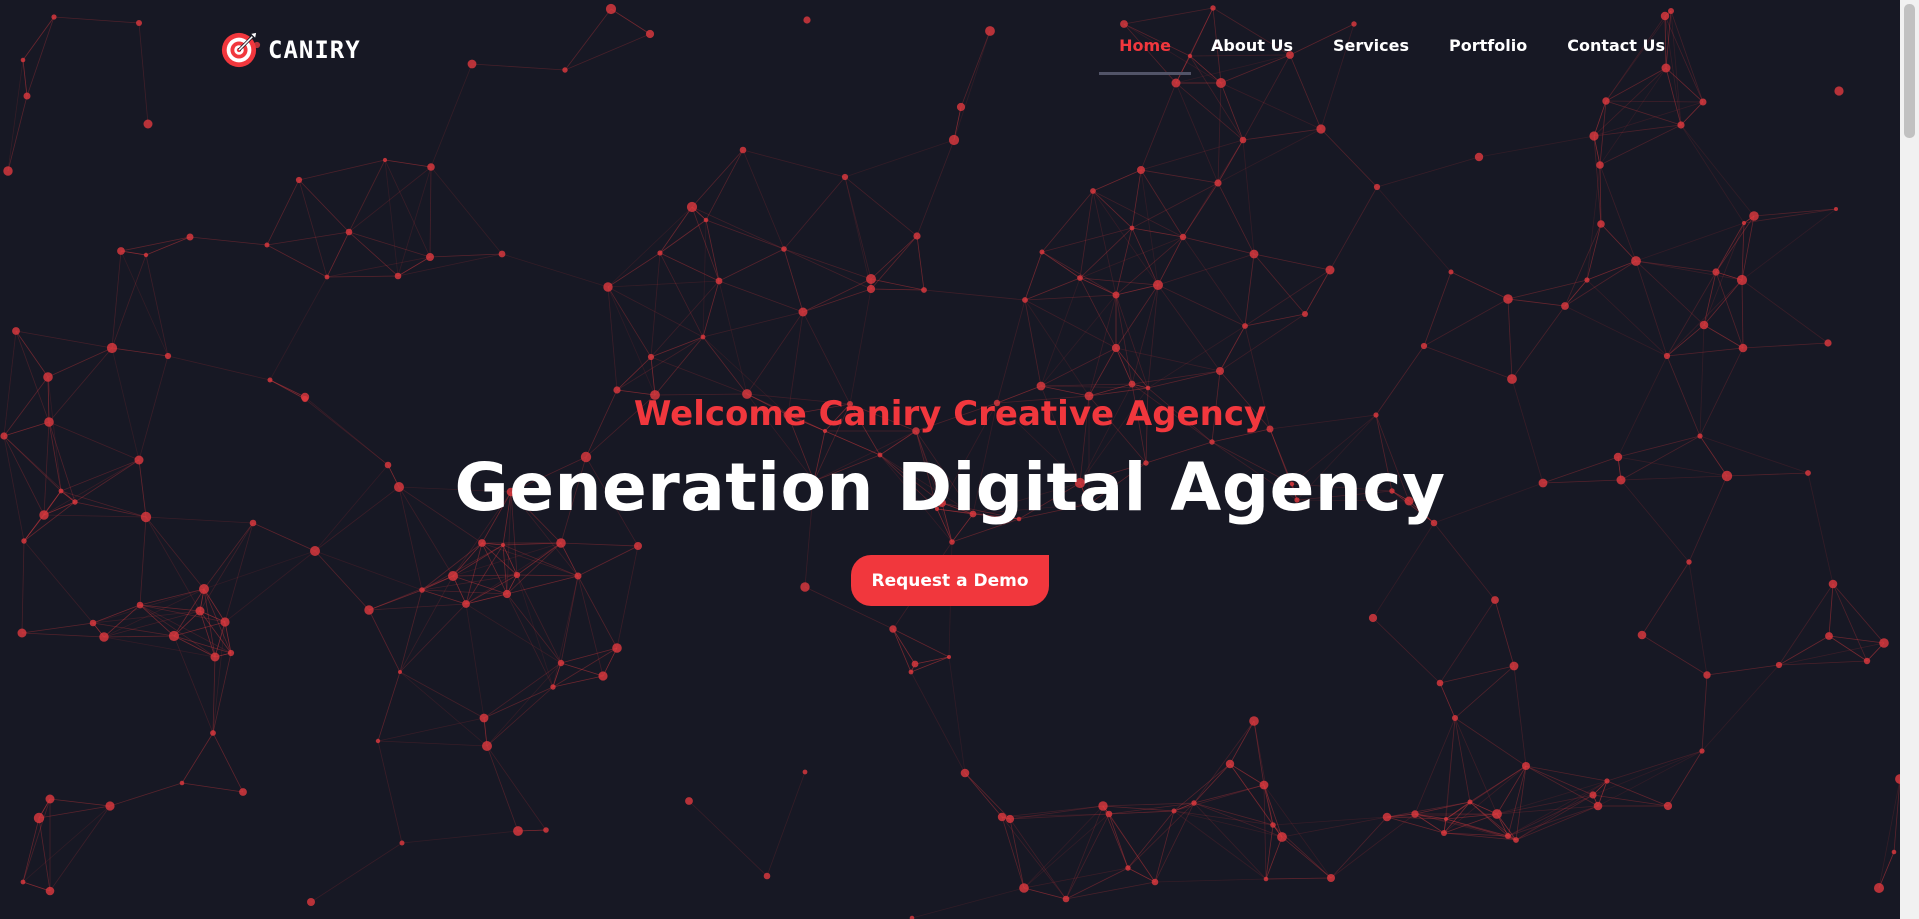 The image size is (1919, 919). Describe the element at coordinates (1488, 45) in the screenshot. I see `nav-item-portfolio: Portfolio` at that location.